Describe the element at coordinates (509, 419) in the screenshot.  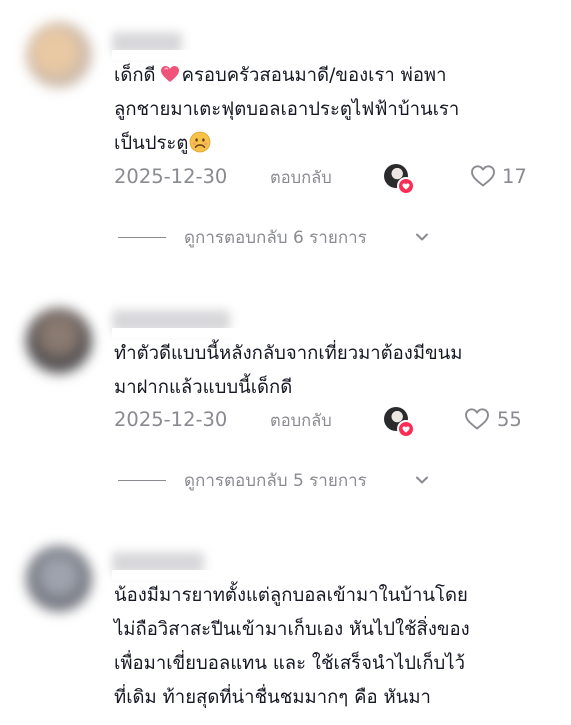
I see `like-count: 55` at that location.